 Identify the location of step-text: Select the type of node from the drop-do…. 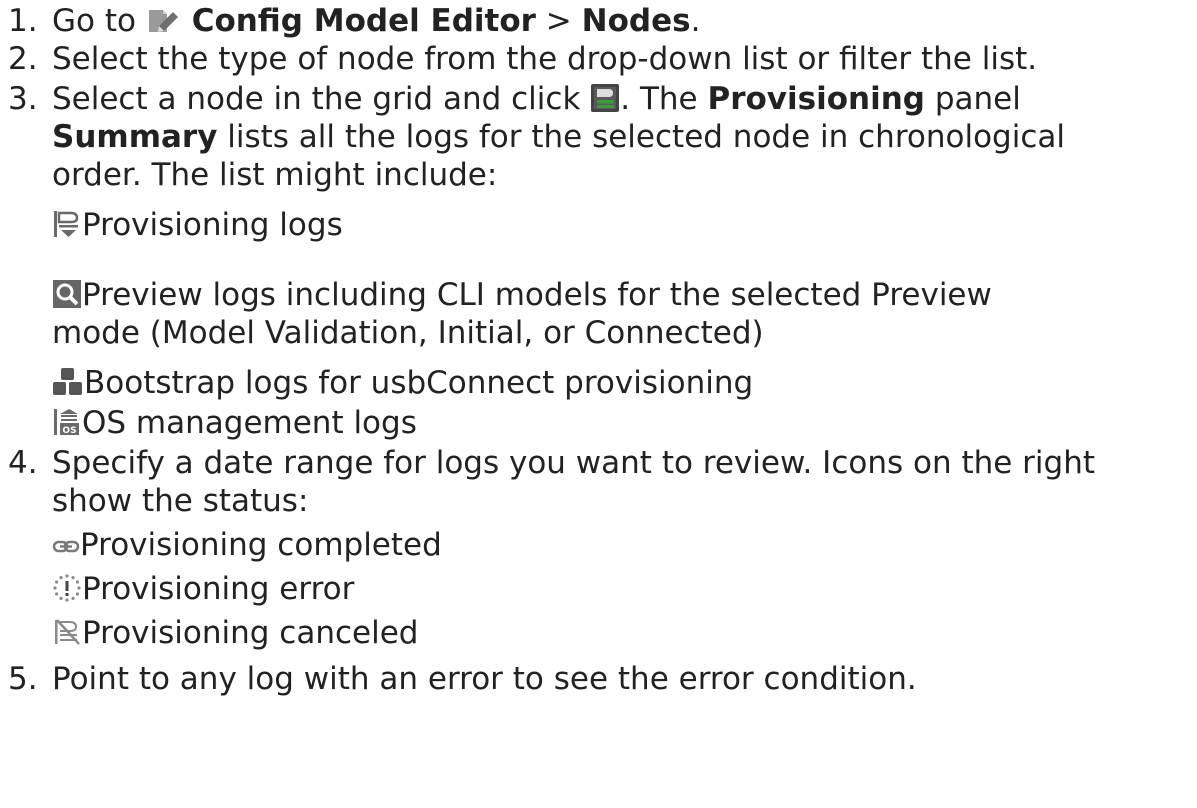
(545, 59).